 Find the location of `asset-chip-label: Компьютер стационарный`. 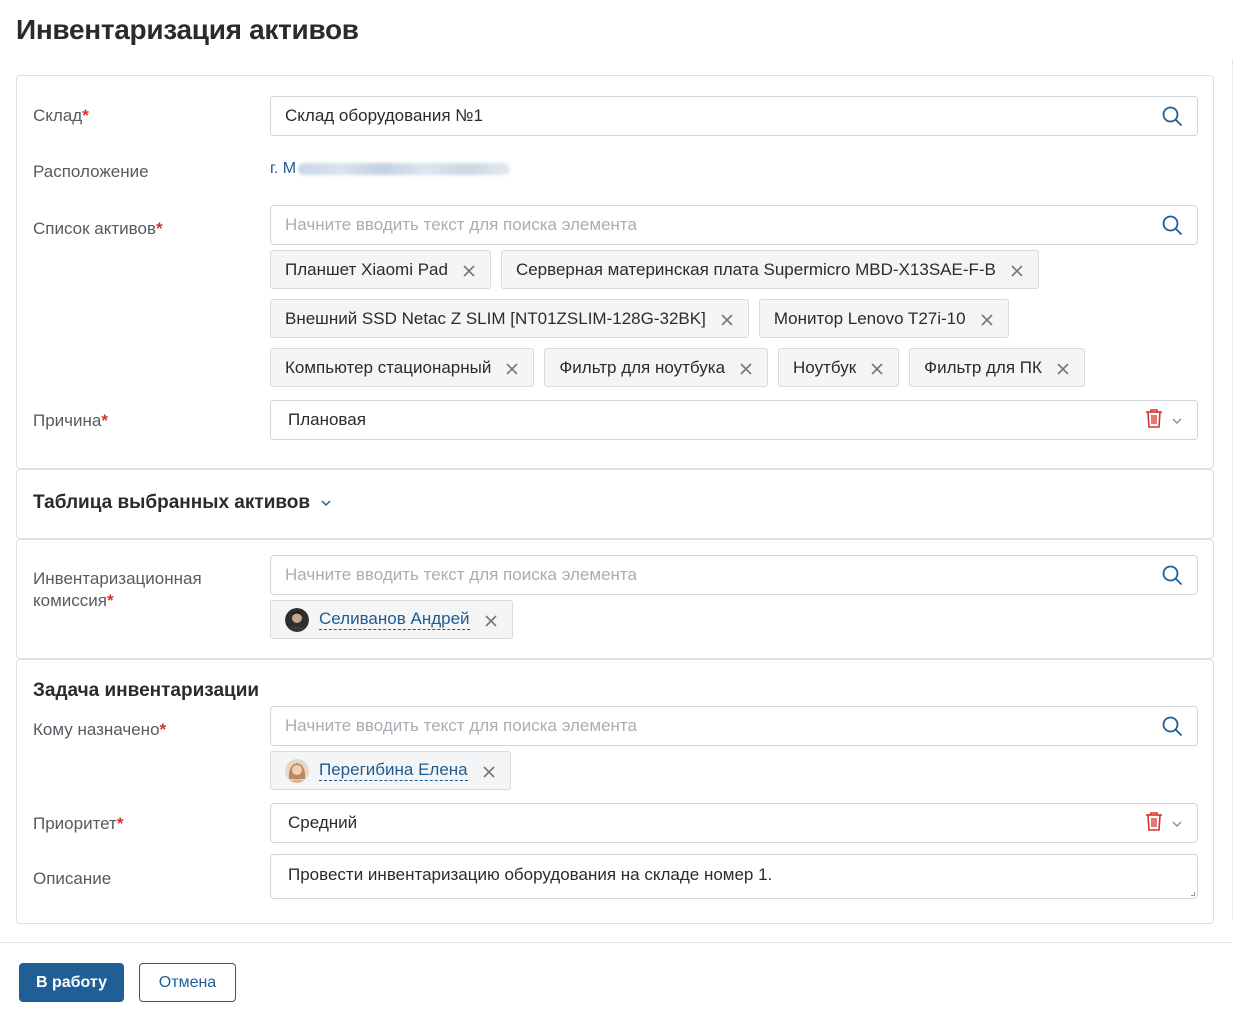

asset-chip-label: Компьютер стационарный is located at coordinates (388, 367).